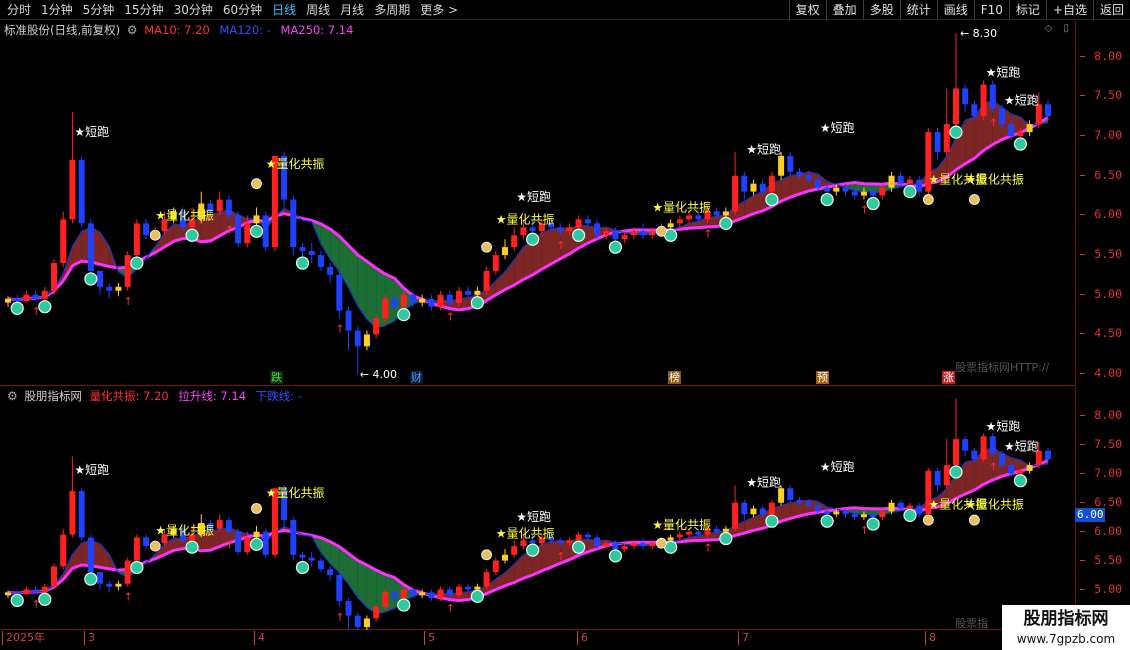 This screenshot has width=1130, height=650. Describe the element at coordinates (844, 10) in the screenshot. I see `toolbar-button-1: 叠加` at that location.